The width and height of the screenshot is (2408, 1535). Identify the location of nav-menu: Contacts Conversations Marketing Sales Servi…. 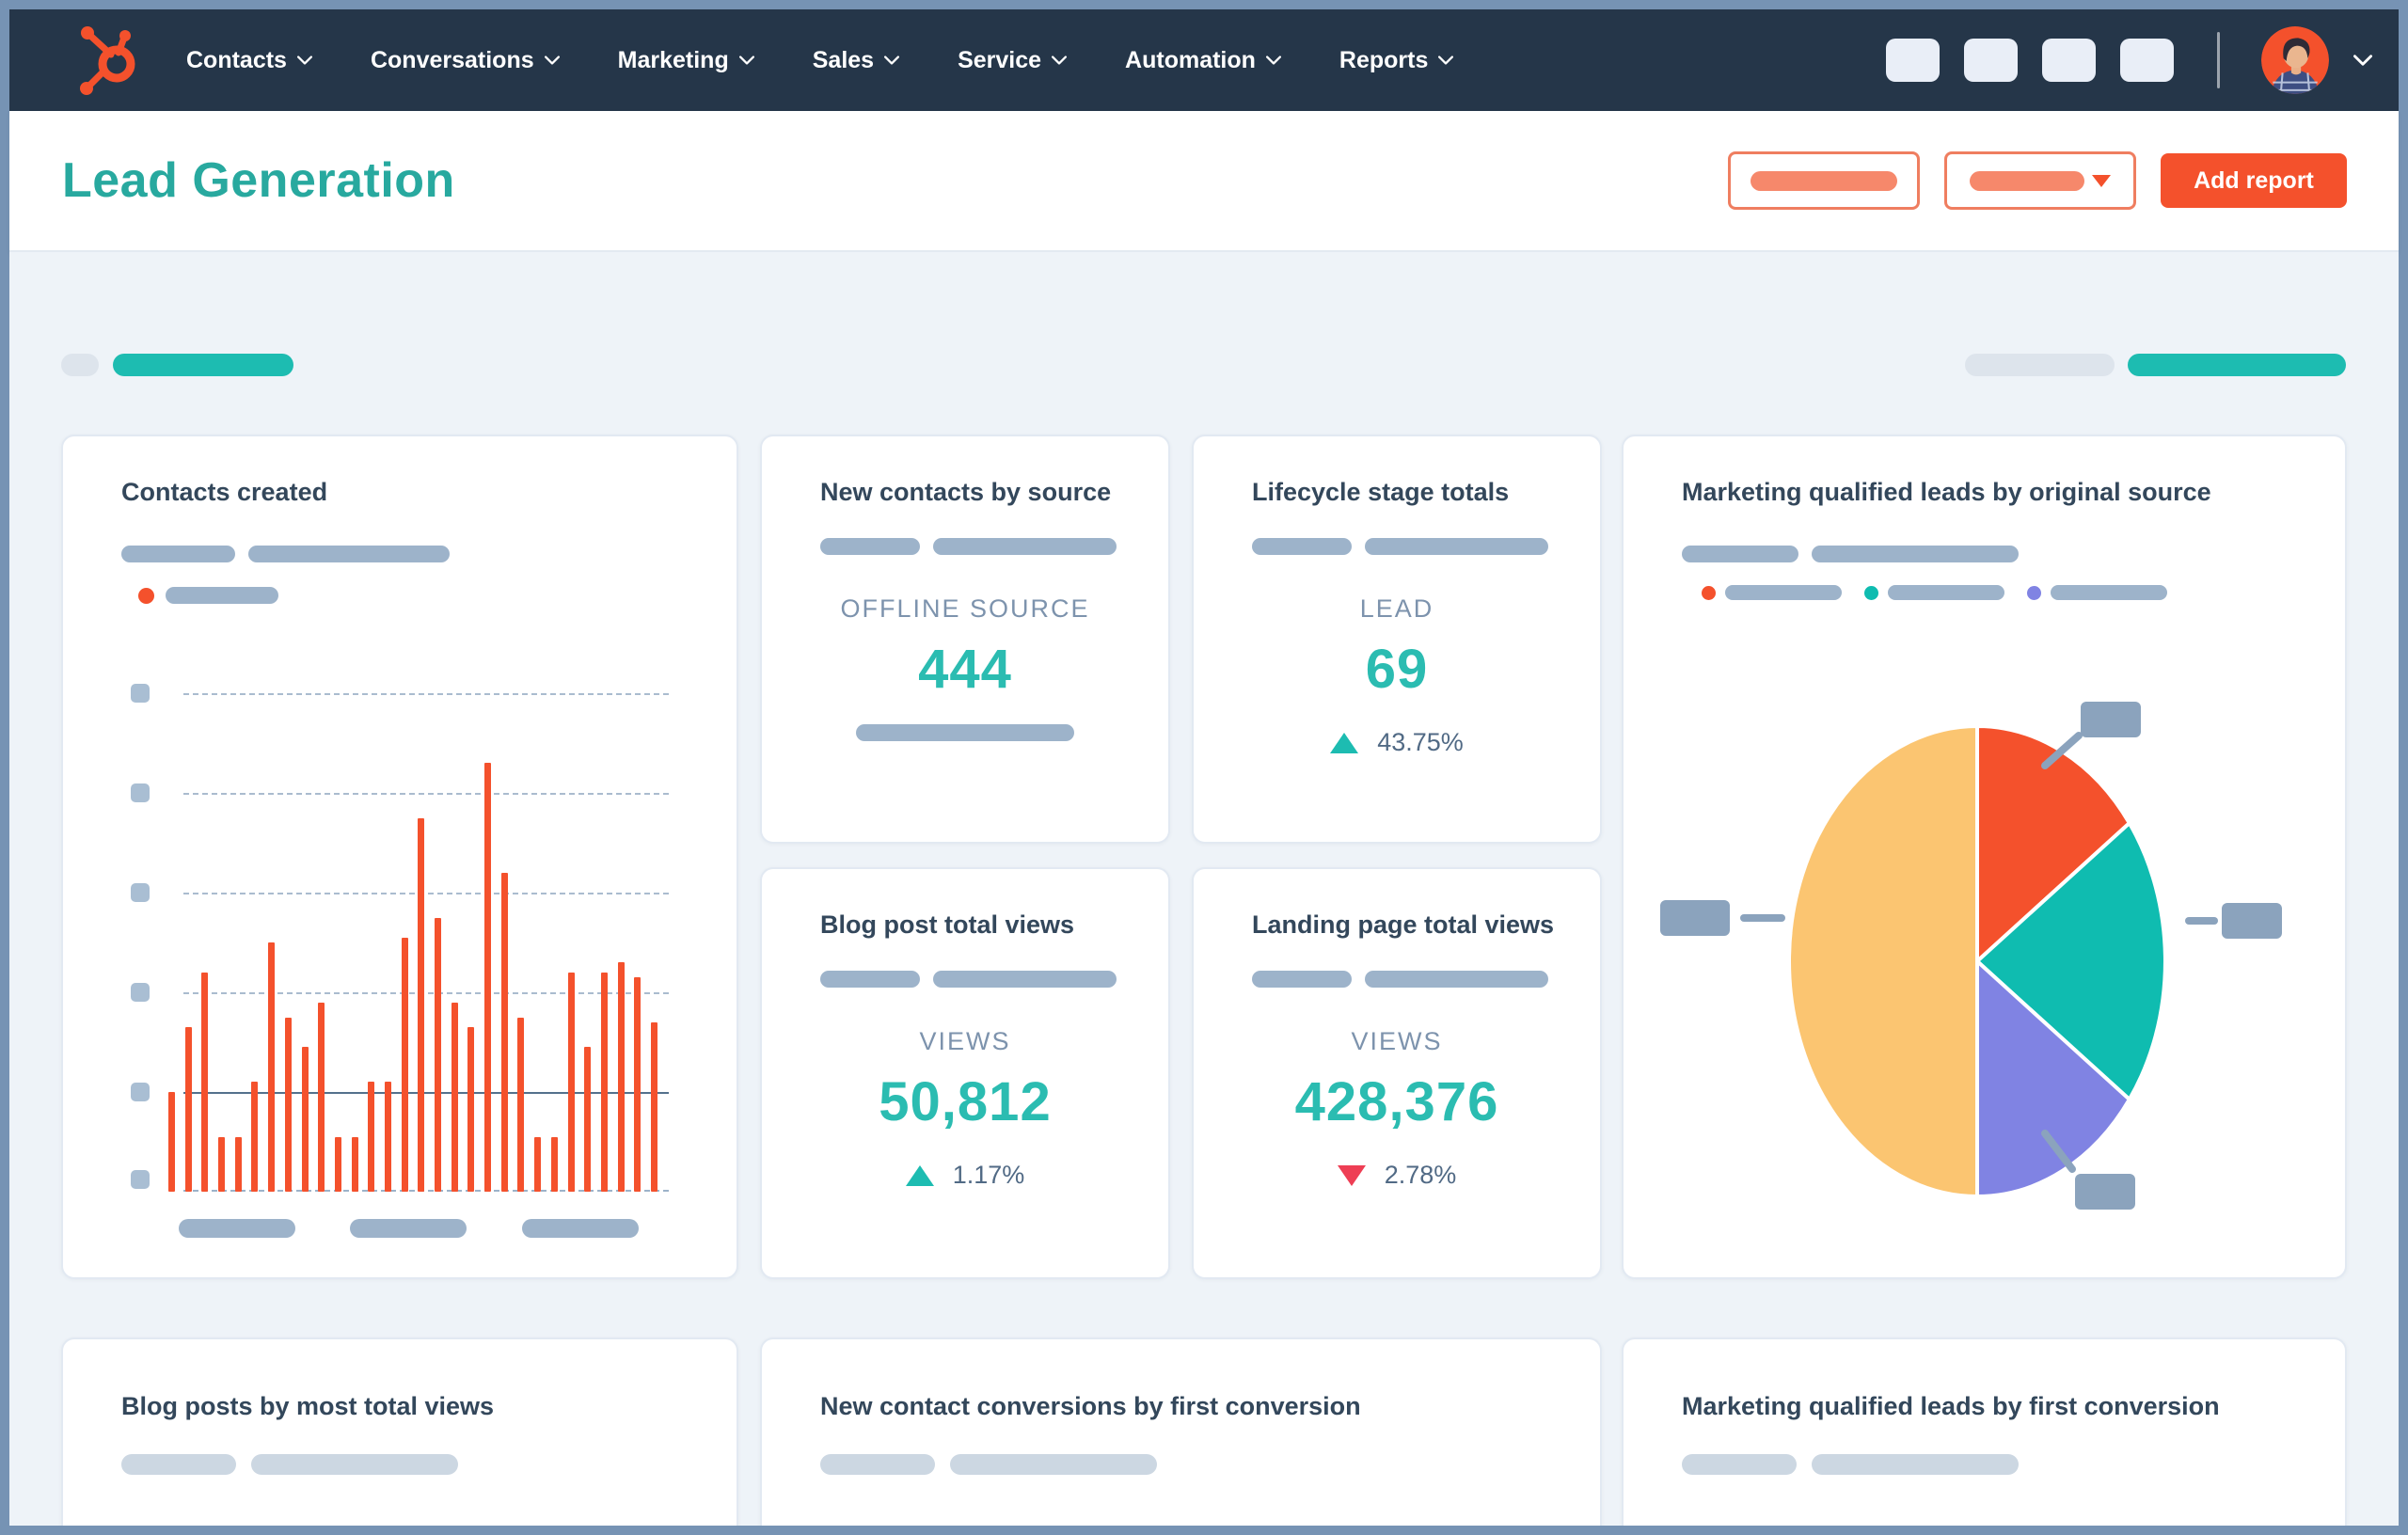
(820, 60).